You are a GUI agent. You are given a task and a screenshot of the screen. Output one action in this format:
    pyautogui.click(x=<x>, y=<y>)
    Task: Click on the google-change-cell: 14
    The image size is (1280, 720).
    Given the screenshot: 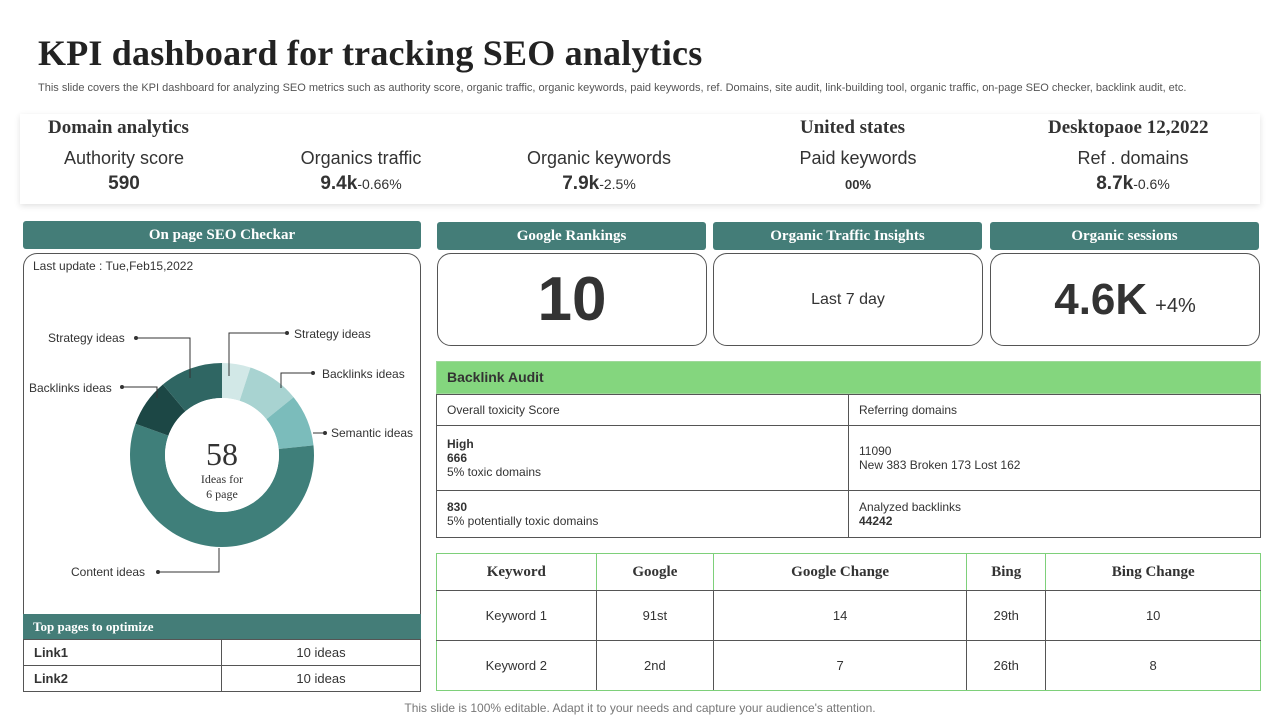 What is the action you would take?
    pyautogui.click(x=840, y=615)
    